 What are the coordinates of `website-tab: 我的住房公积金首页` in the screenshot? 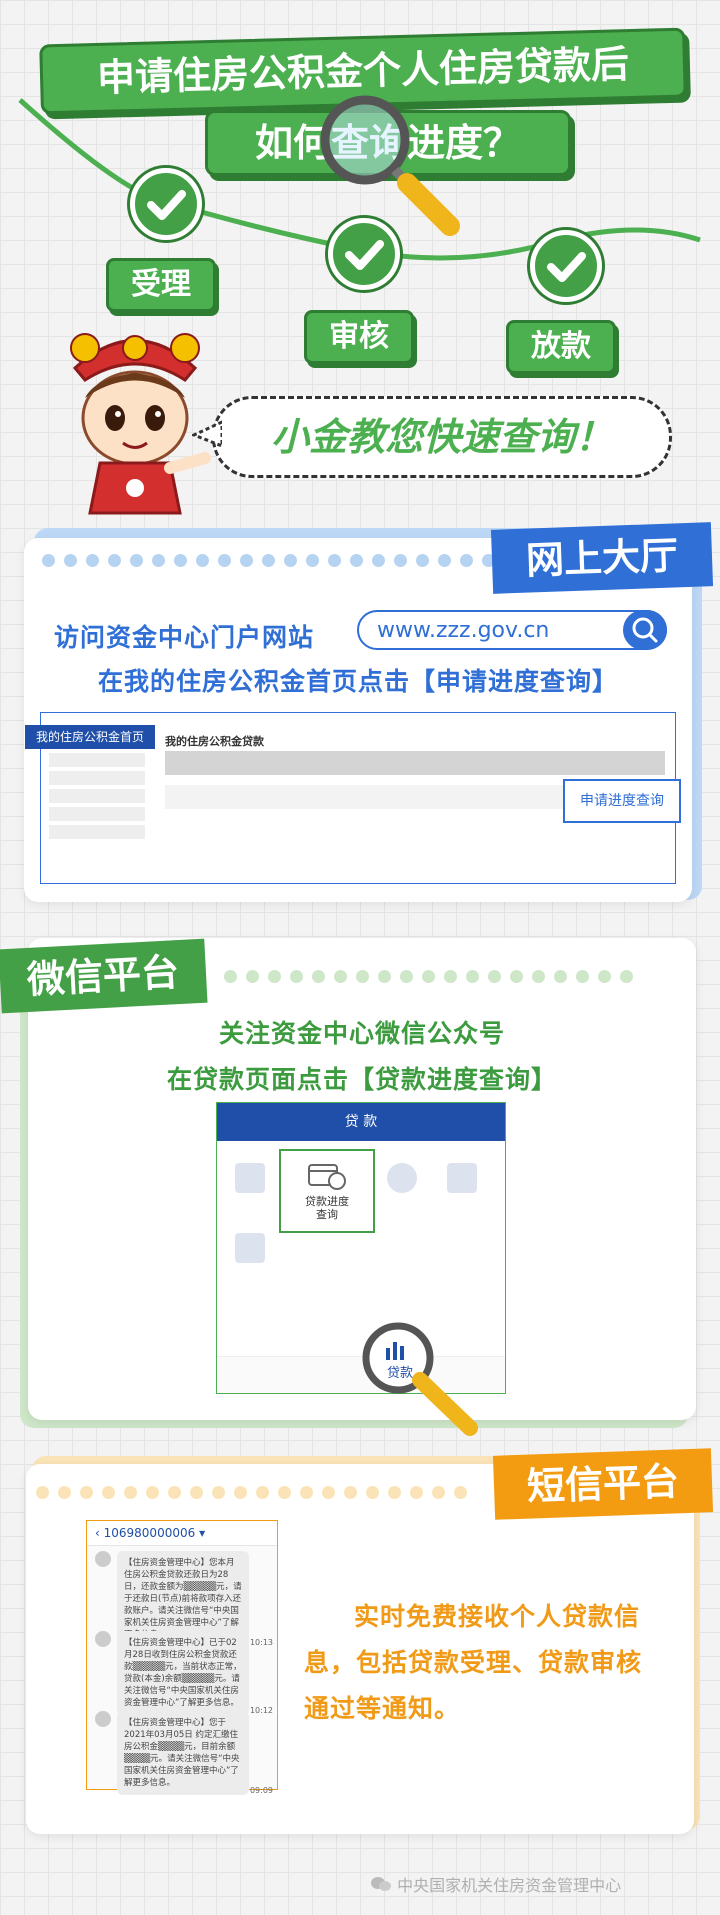 It's located at (90, 737).